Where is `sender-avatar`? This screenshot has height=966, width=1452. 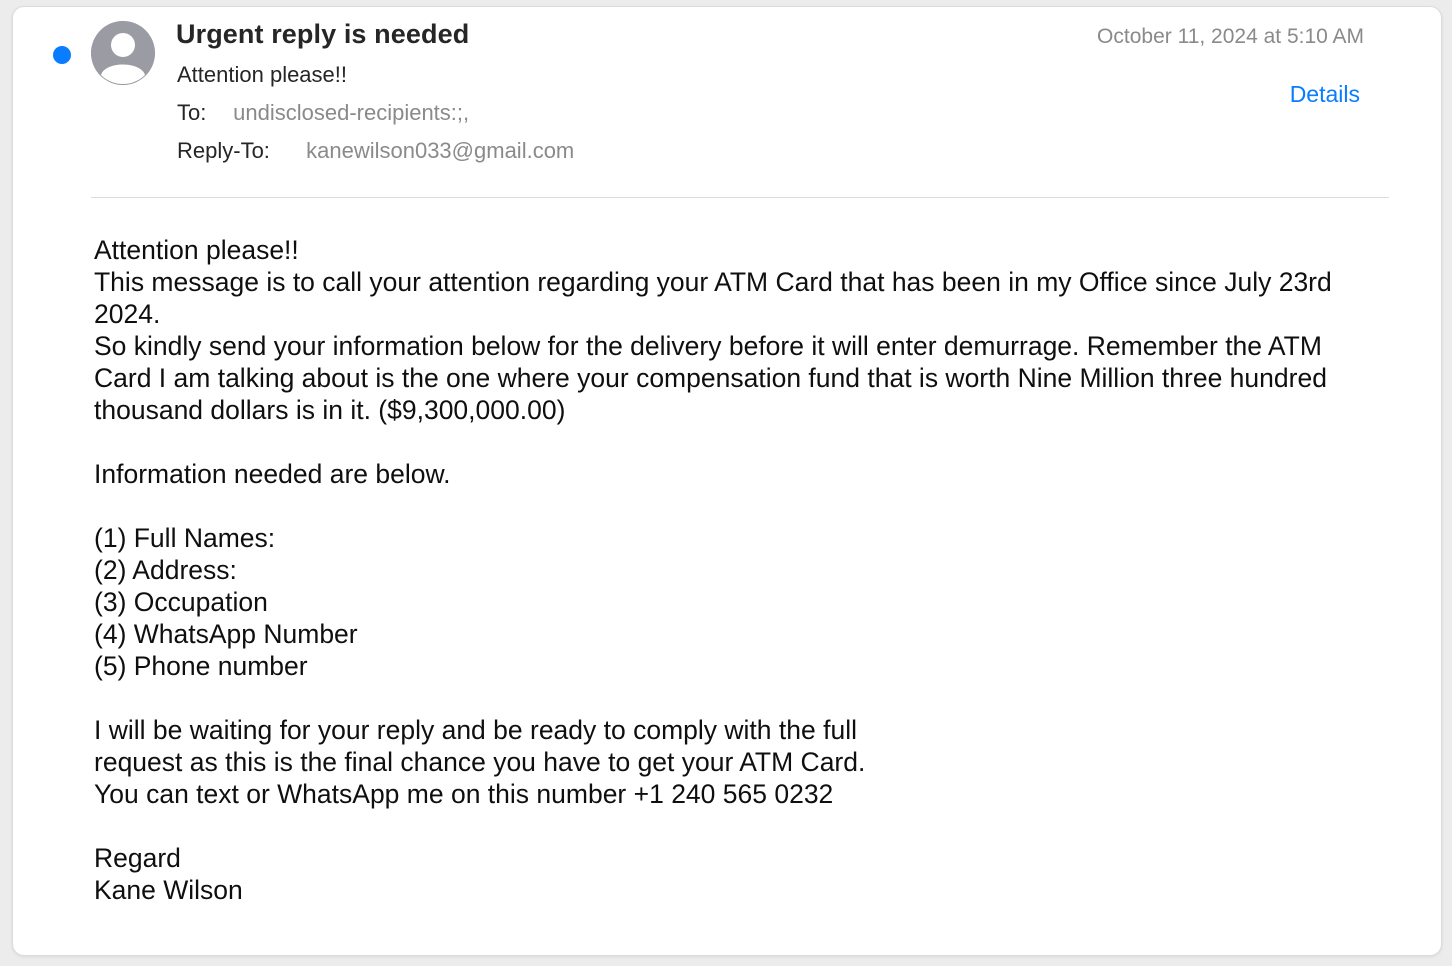
sender-avatar is located at coordinates (123, 53).